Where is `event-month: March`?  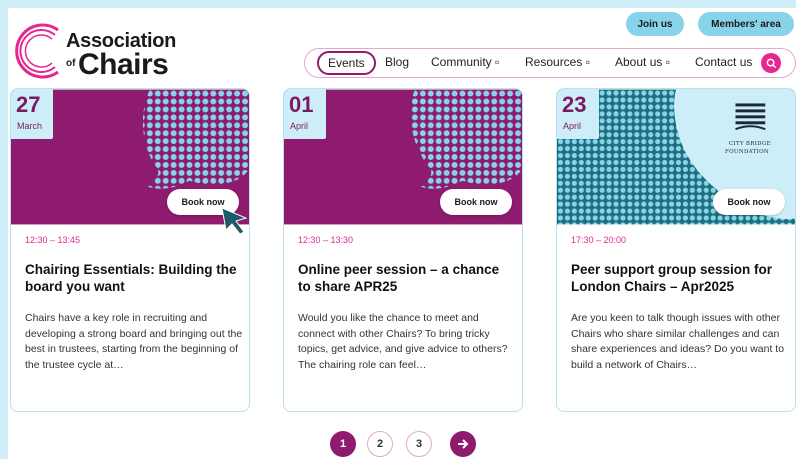
event-month: March is located at coordinates (30, 126).